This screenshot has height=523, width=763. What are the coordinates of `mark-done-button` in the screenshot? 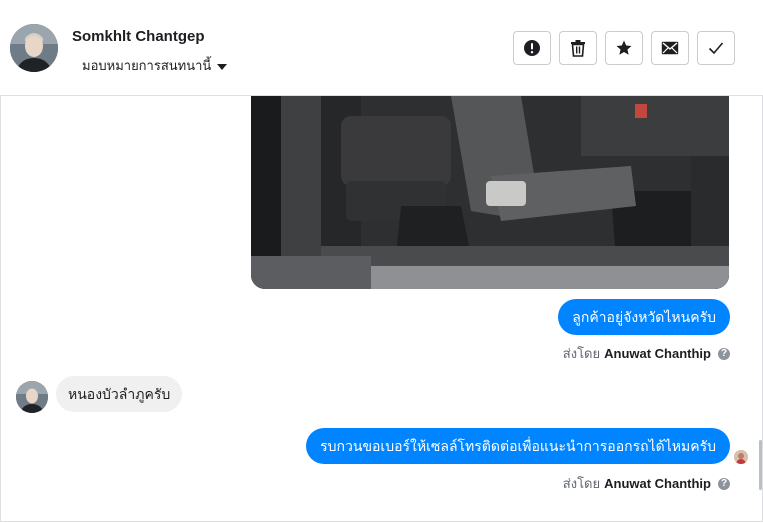 It's located at (716, 48).